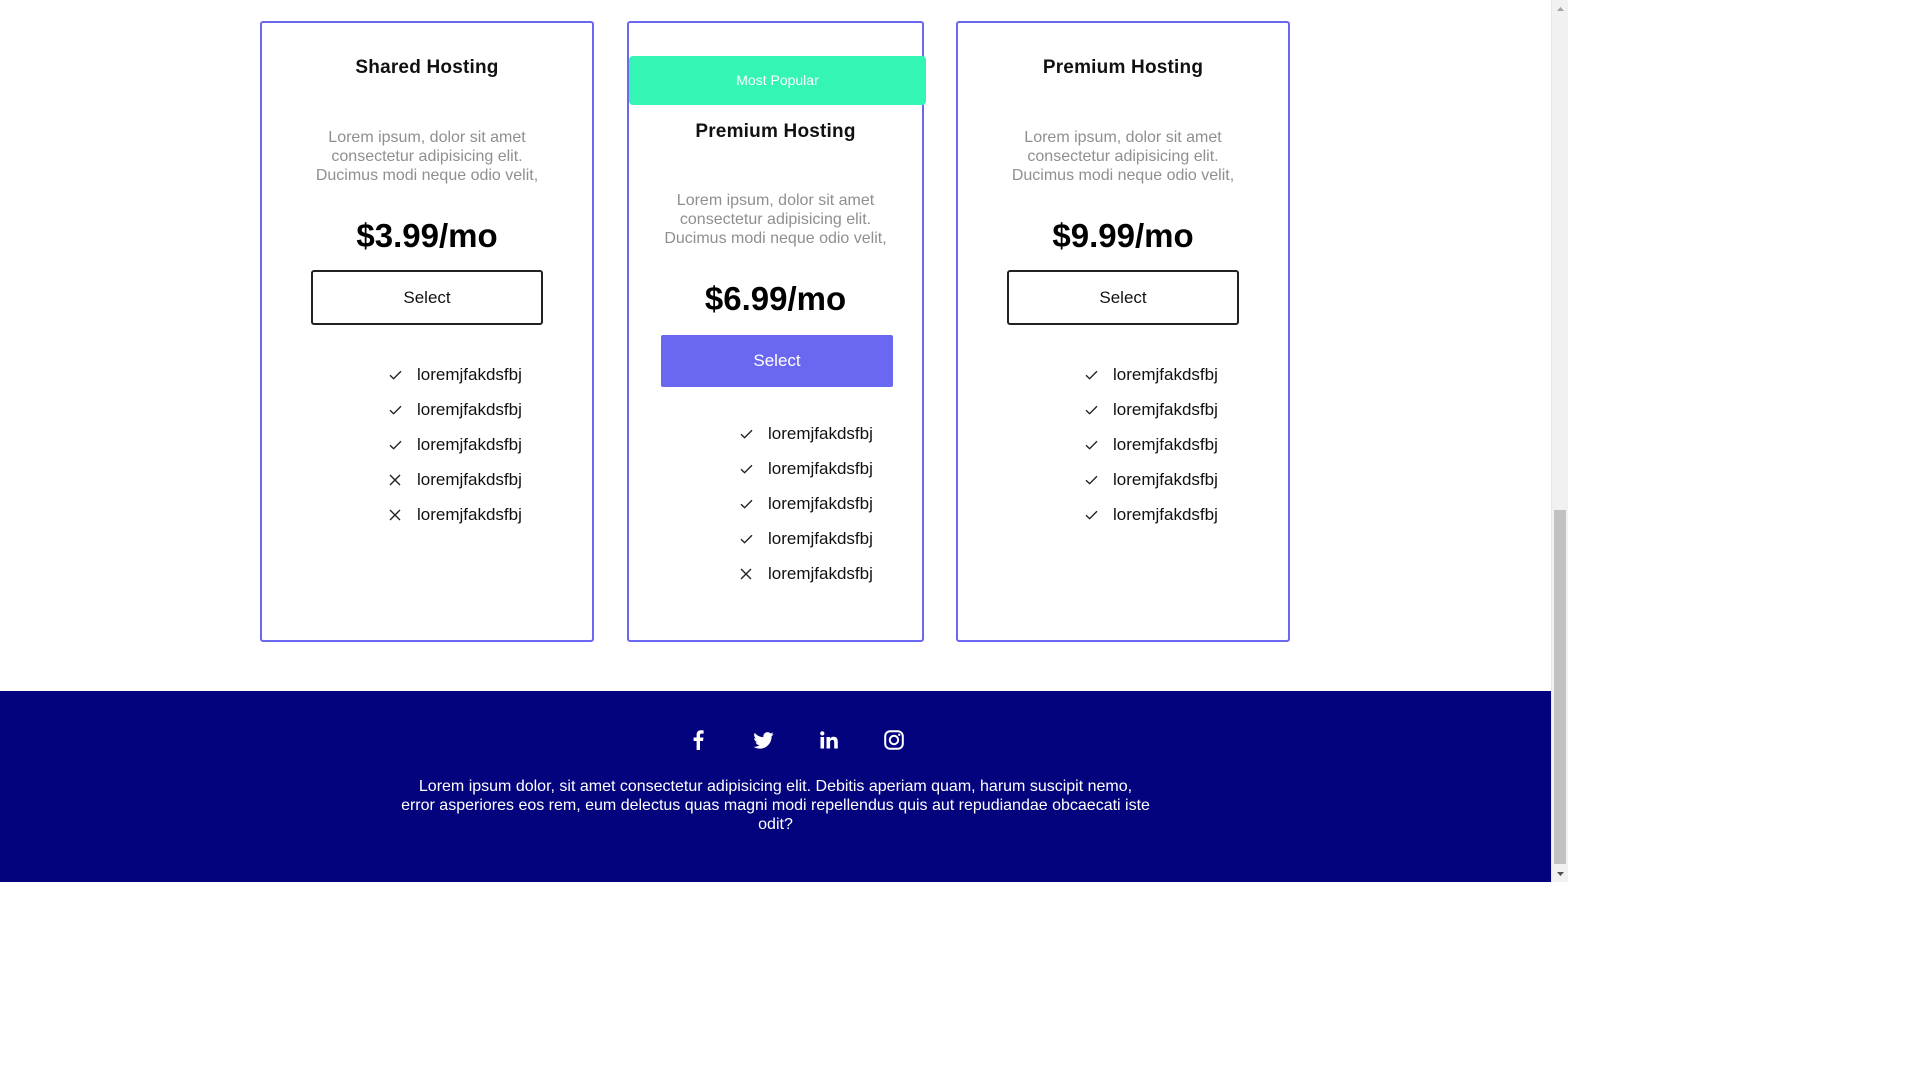 The height and width of the screenshot is (1080, 1920). I want to click on vertical-scrollbar, so click(1559, 441).